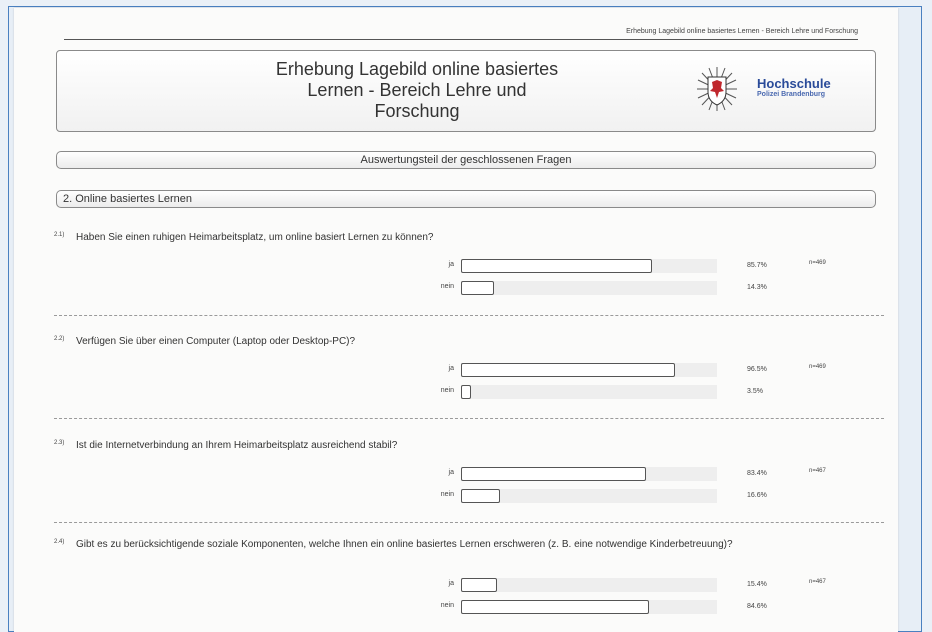  I want to click on answer-percent: 16.6%, so click(757, 495).